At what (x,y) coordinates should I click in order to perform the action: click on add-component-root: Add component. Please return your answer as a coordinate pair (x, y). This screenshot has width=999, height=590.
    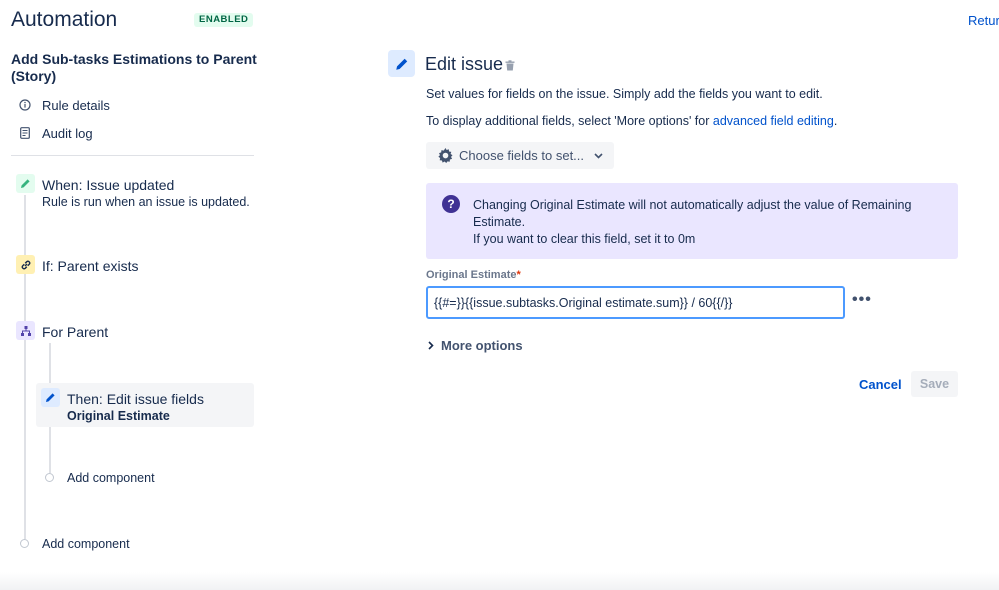
    Looking at the image, I should click on (86, 544).